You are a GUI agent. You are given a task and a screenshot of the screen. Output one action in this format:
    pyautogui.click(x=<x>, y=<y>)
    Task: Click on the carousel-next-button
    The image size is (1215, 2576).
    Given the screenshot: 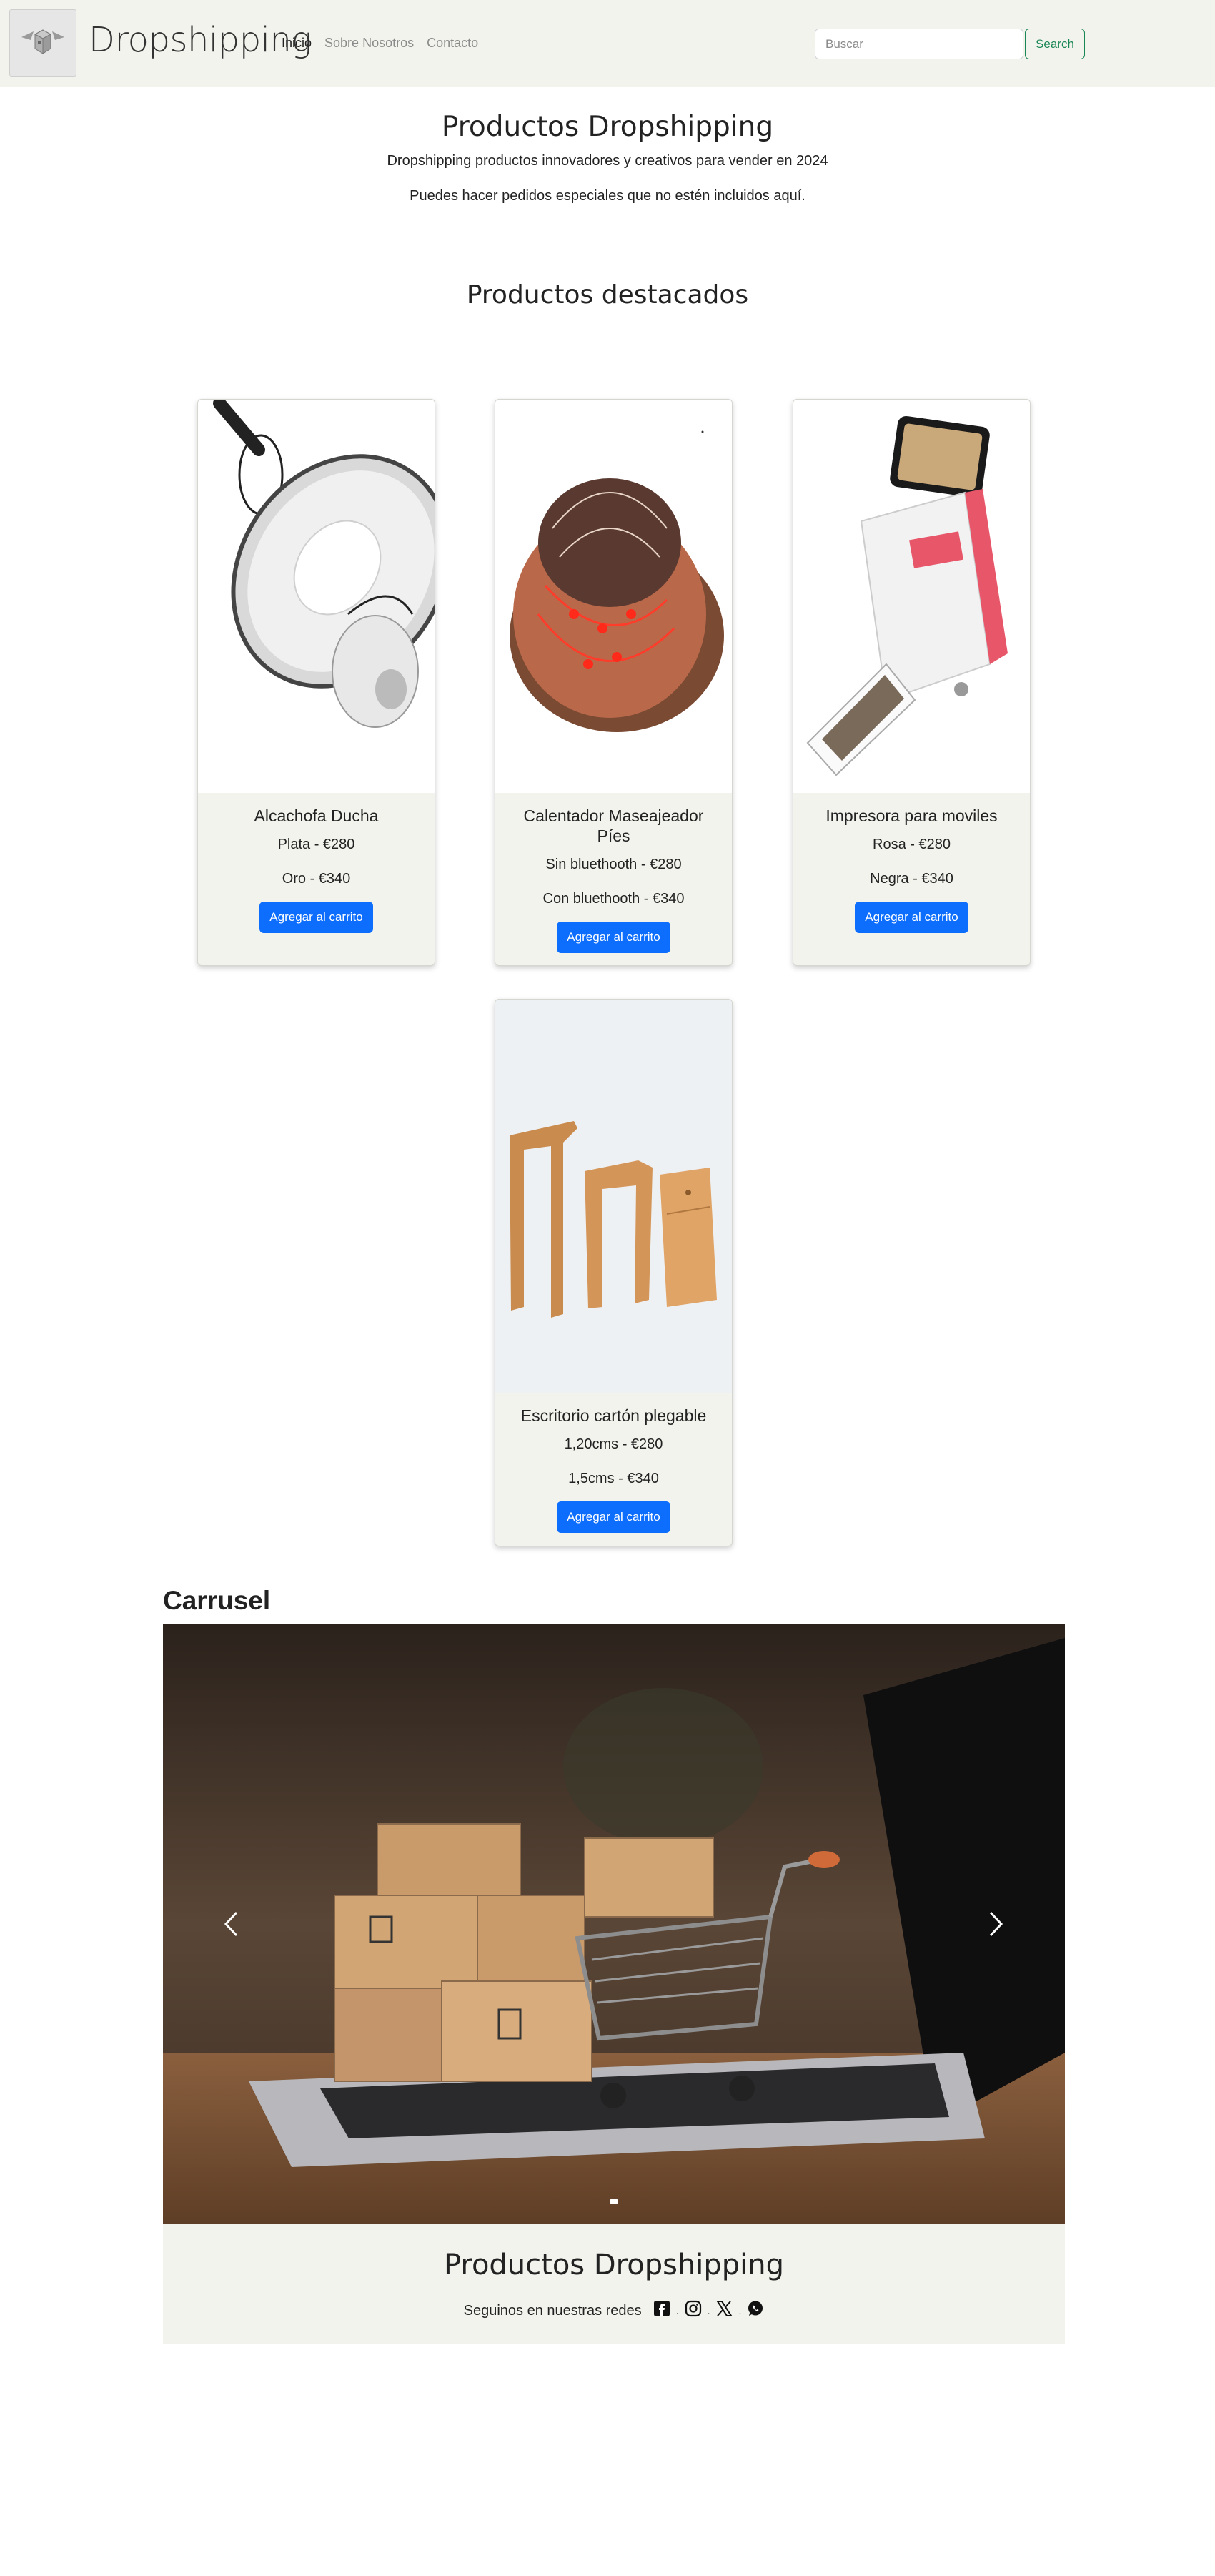 What is the action you would take?
    pyautogui.click(x=997, y=1924)
    